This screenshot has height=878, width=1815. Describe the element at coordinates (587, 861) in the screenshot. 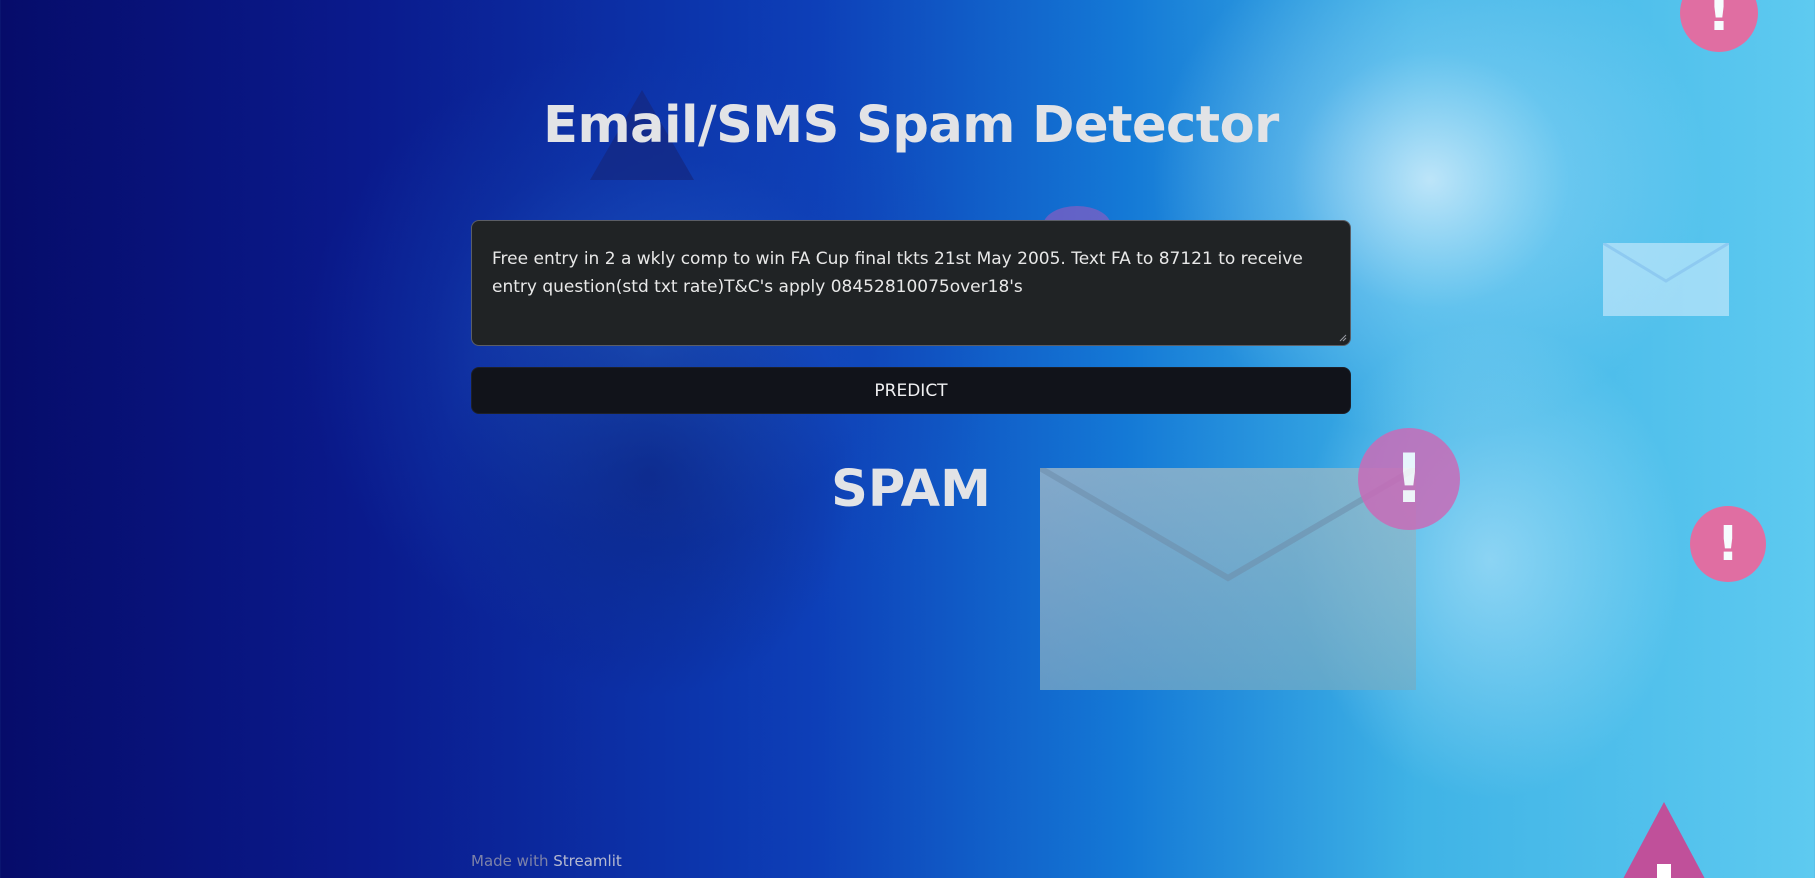

I see `streamlit-link: Streamlit` at that location.